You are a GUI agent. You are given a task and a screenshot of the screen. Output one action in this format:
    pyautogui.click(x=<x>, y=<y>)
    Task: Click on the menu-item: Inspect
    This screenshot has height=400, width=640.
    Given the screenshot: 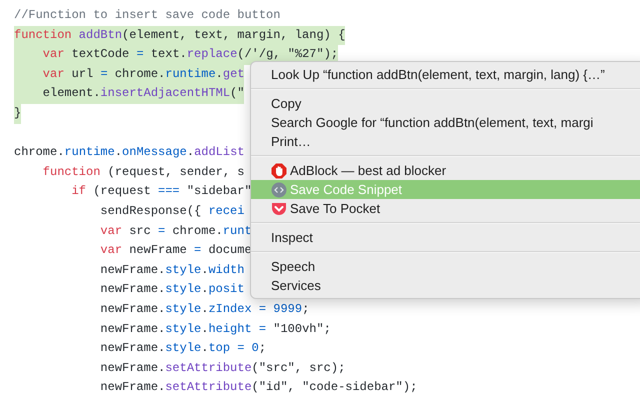 What is the action you would take?
    pyautogui.click(x=445, y=237)
    